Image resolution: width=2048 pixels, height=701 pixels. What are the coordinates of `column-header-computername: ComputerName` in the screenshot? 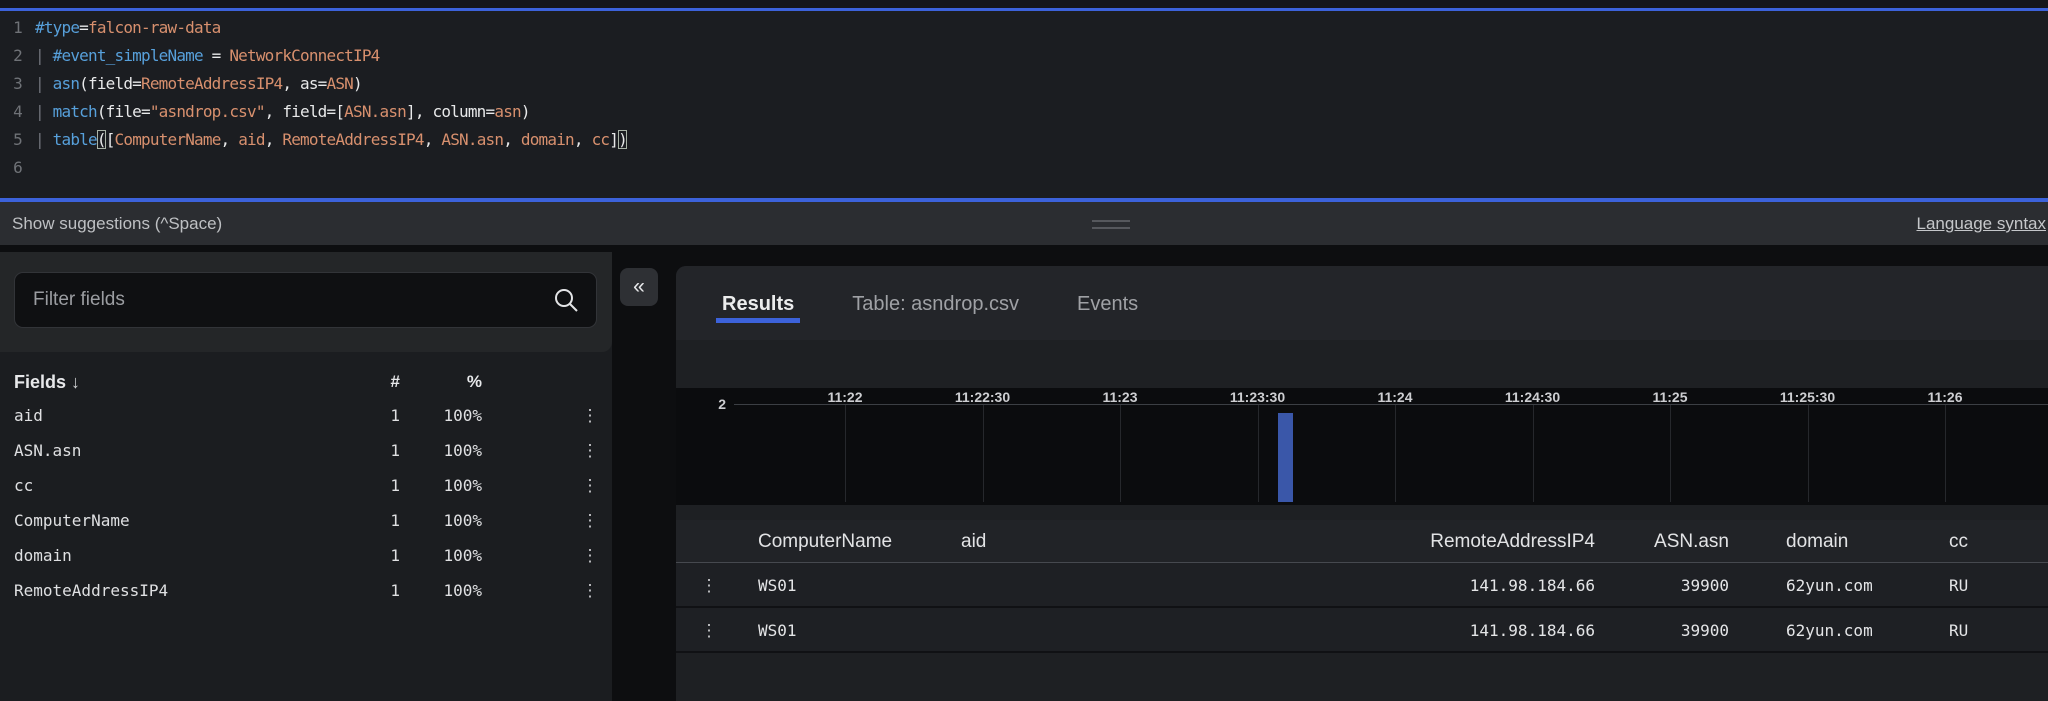 It's located at (825, 541).